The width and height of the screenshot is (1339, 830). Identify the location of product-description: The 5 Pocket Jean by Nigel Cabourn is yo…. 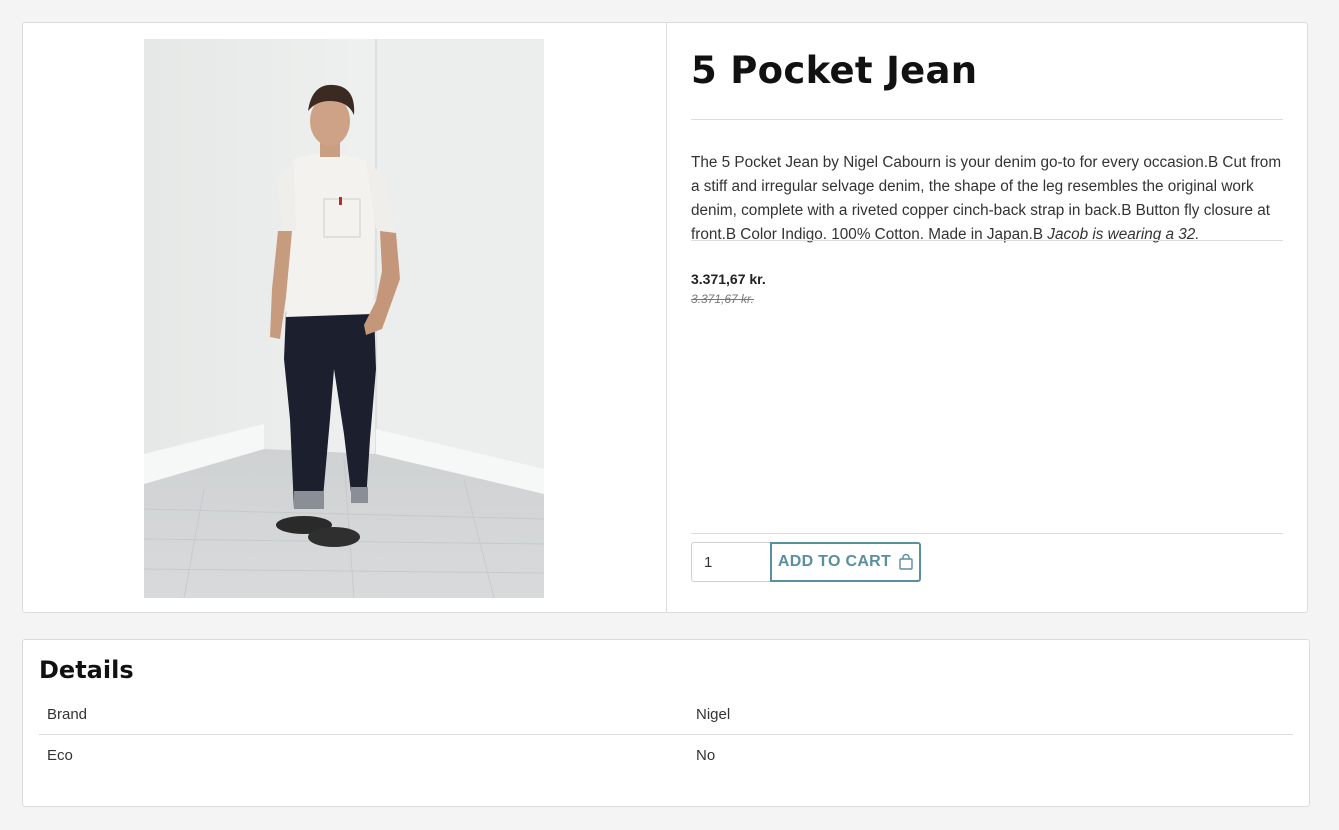
(989, 199).